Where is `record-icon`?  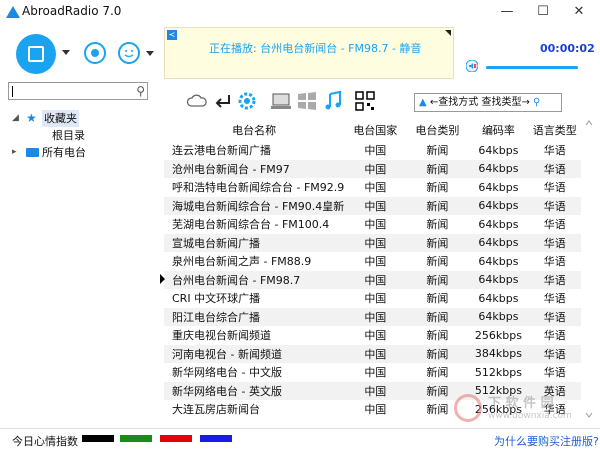
record-icon is located at coordinates (95, 53).